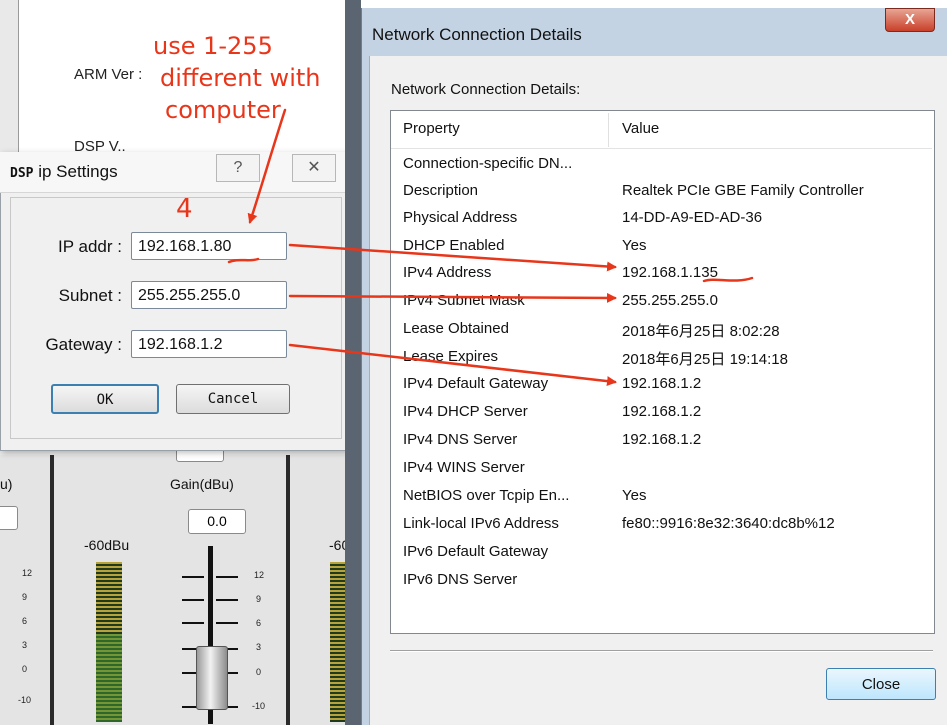  What do you see at coordinates (217, 521) in the screenshot?
I see `gain-value-box: 0.0` at bounding box center [217, 521].